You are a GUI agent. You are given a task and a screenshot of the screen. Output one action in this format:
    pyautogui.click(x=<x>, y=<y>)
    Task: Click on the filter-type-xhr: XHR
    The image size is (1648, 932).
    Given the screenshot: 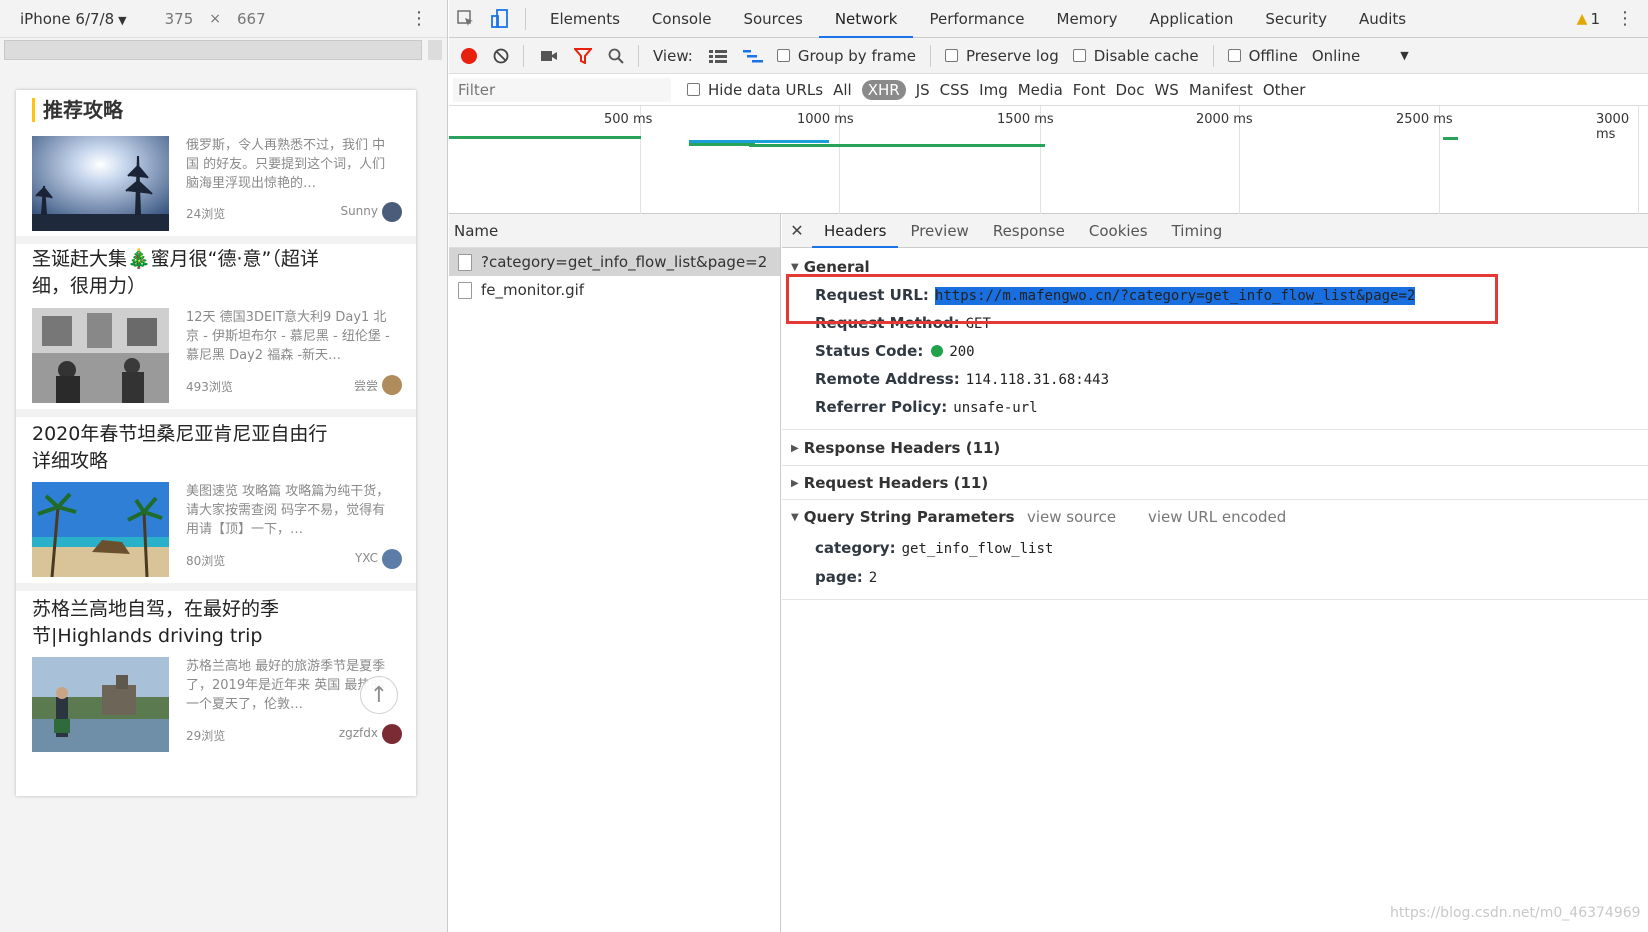 What is the action you would take?
    pyautogui.click(x=883, y=89)
    